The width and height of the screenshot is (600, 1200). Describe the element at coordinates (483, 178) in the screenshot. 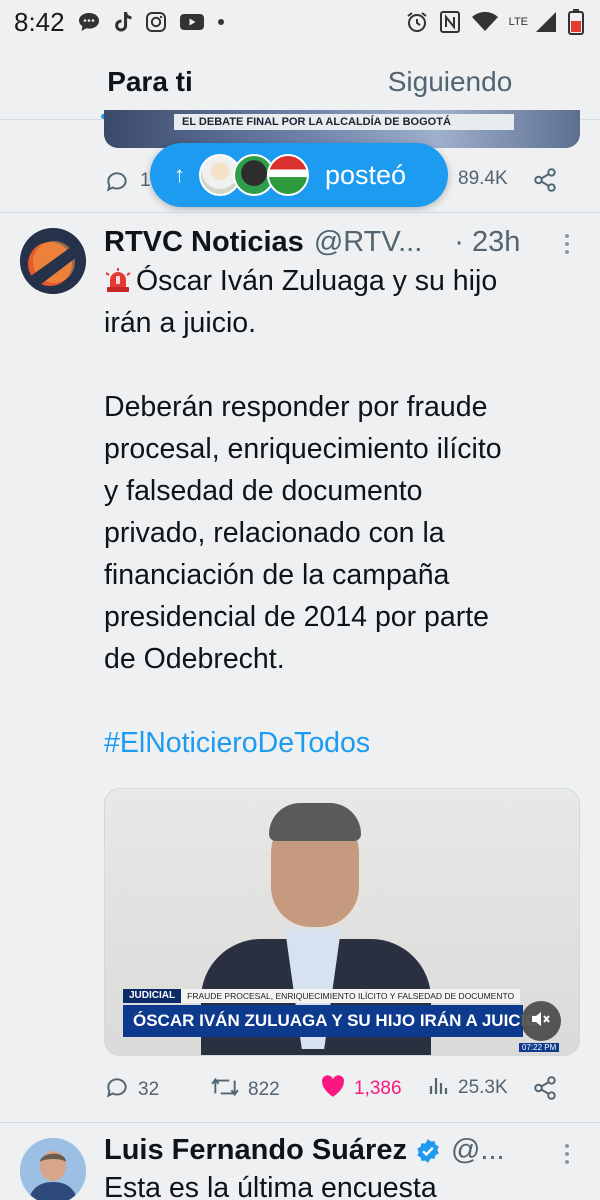

I see `views-value: 89.4K` at that location.